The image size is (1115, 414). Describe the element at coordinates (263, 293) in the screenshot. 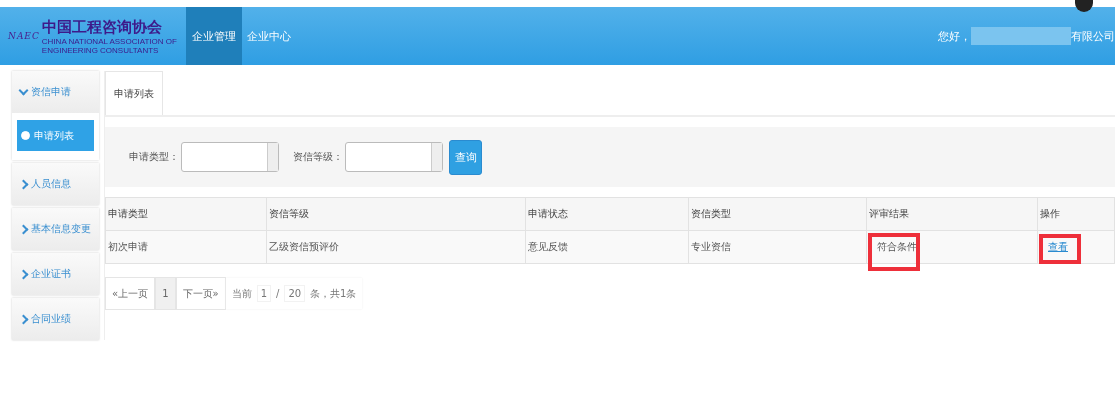

I see `current-page-field: 1` at that location.